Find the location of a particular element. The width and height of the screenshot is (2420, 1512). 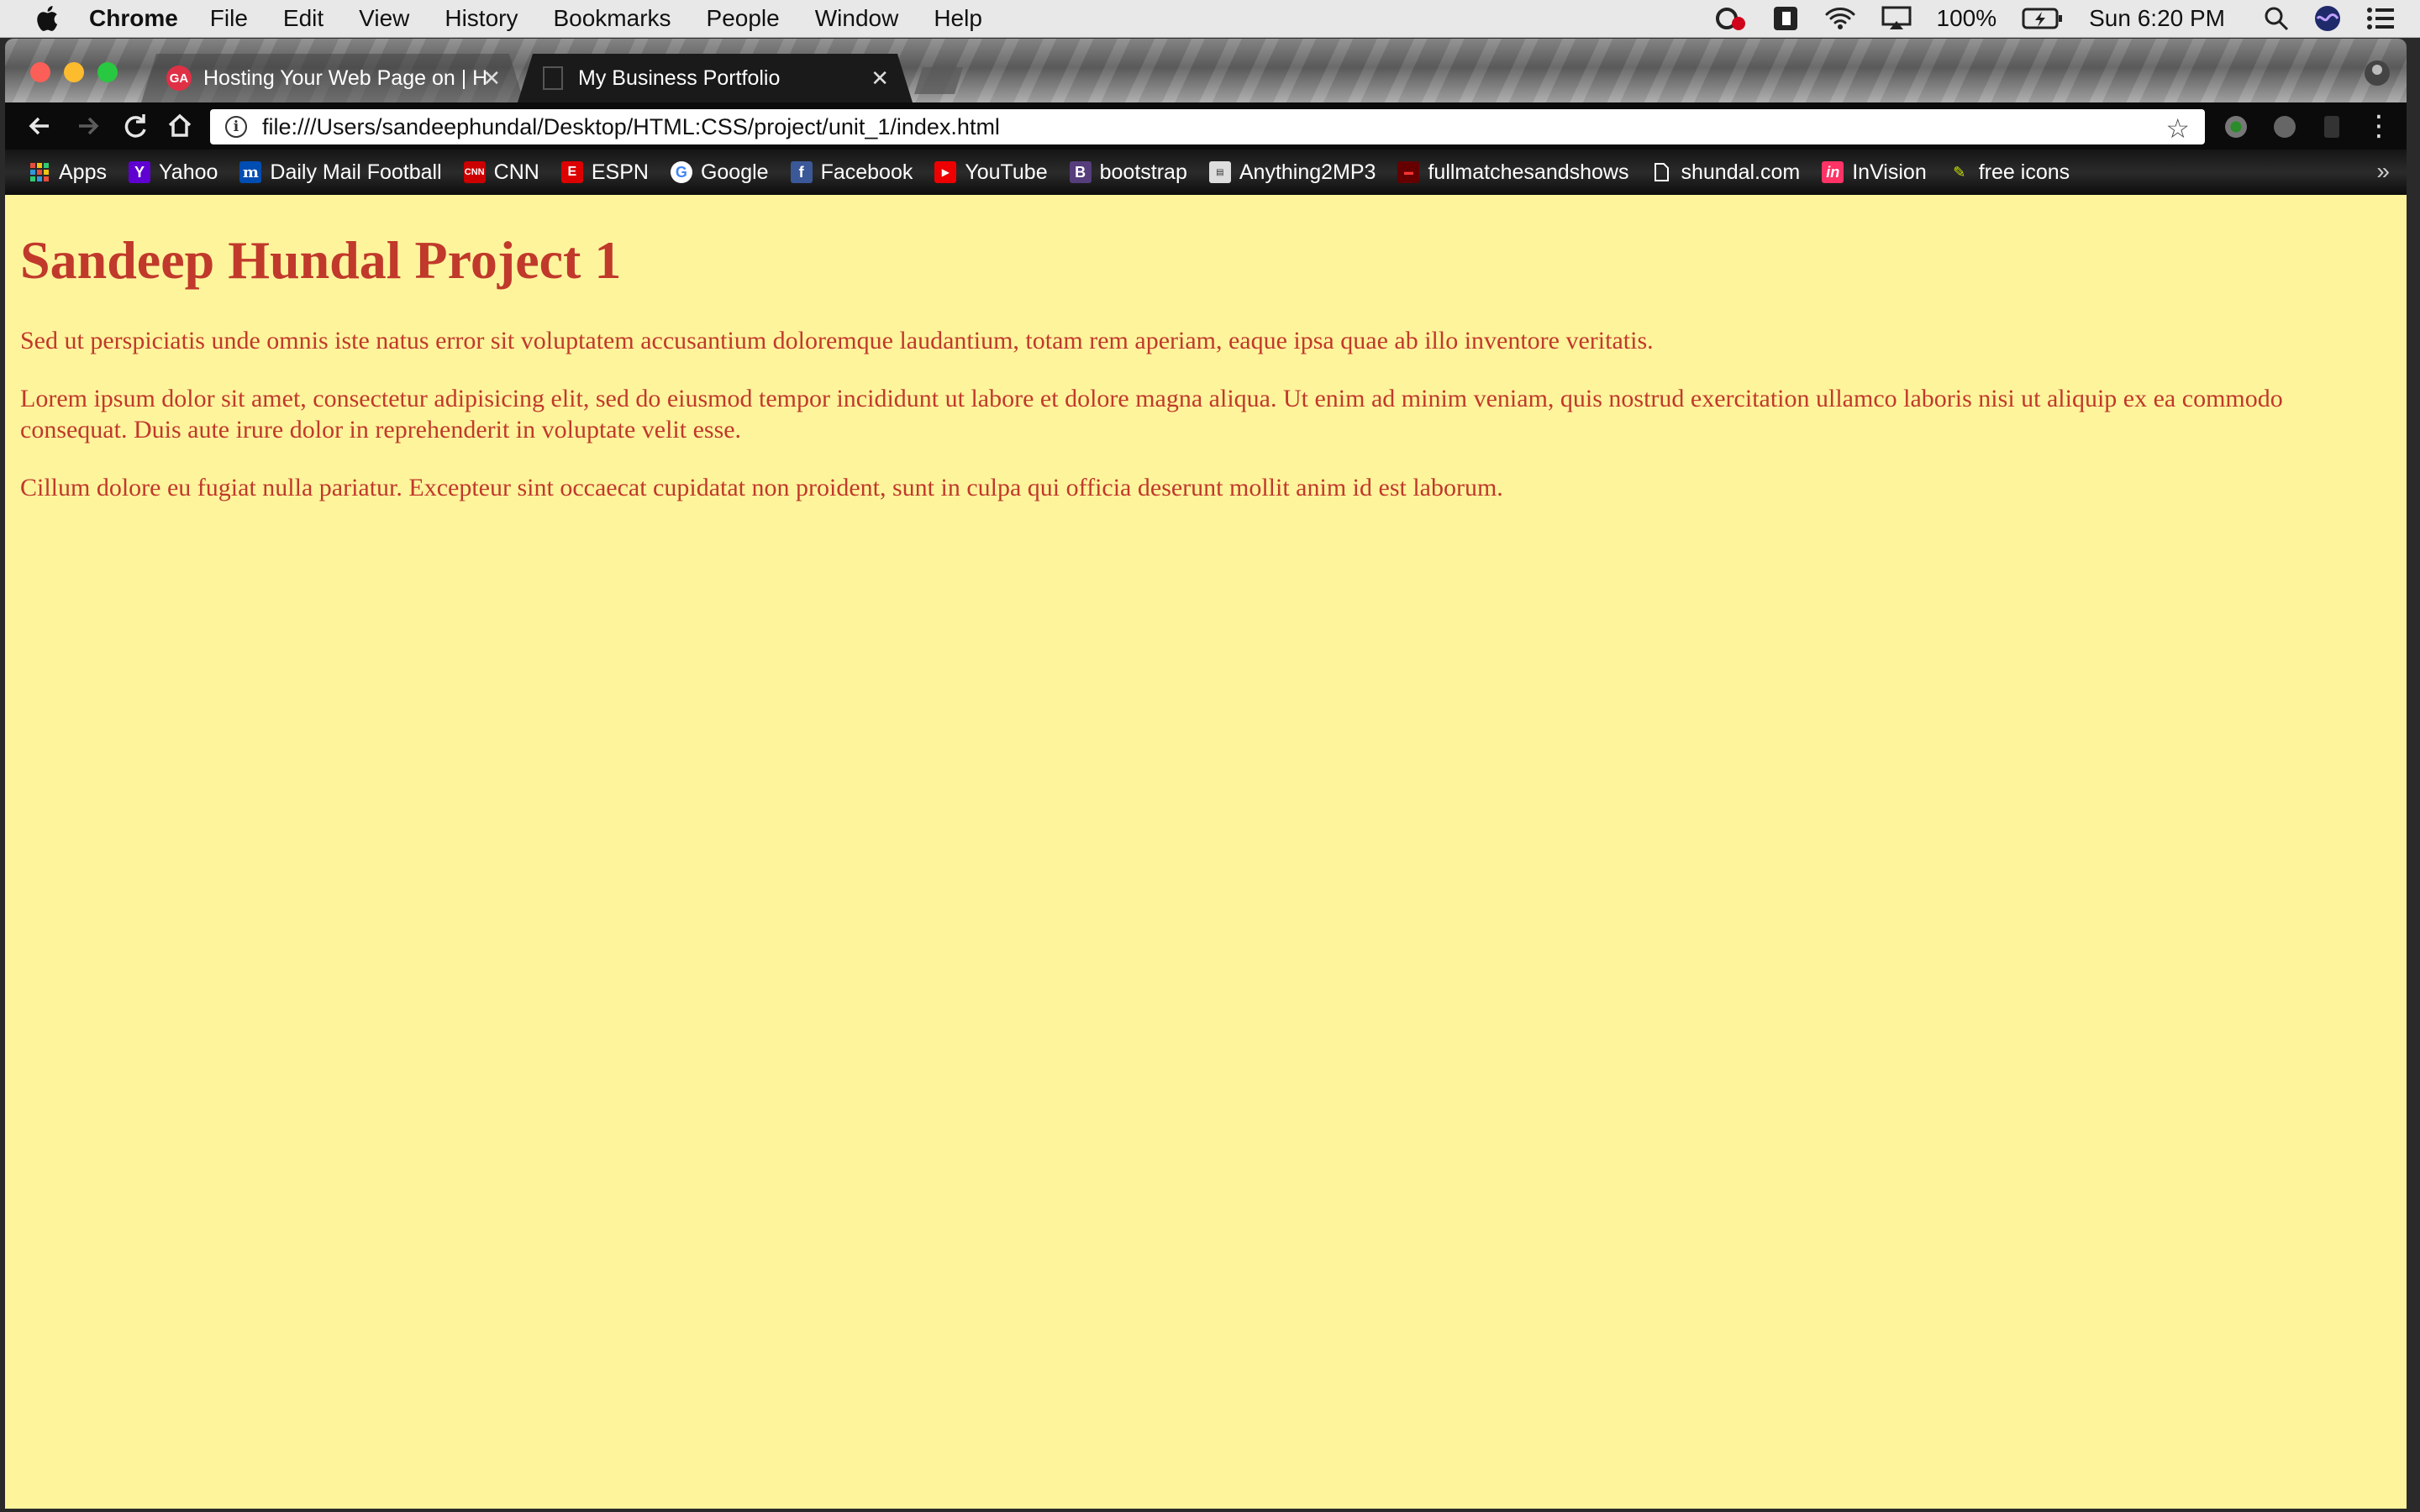

bookmark-label: Apps is located at coordinates (83, 172).